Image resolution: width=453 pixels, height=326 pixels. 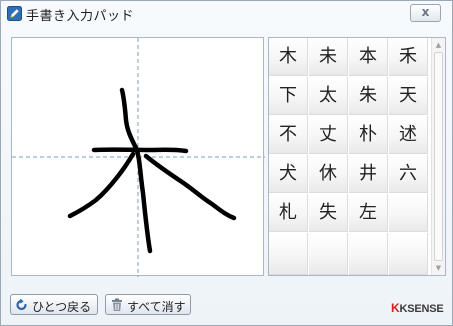 I want to click on candidate-cell: 不, so click(x=288, y=135).